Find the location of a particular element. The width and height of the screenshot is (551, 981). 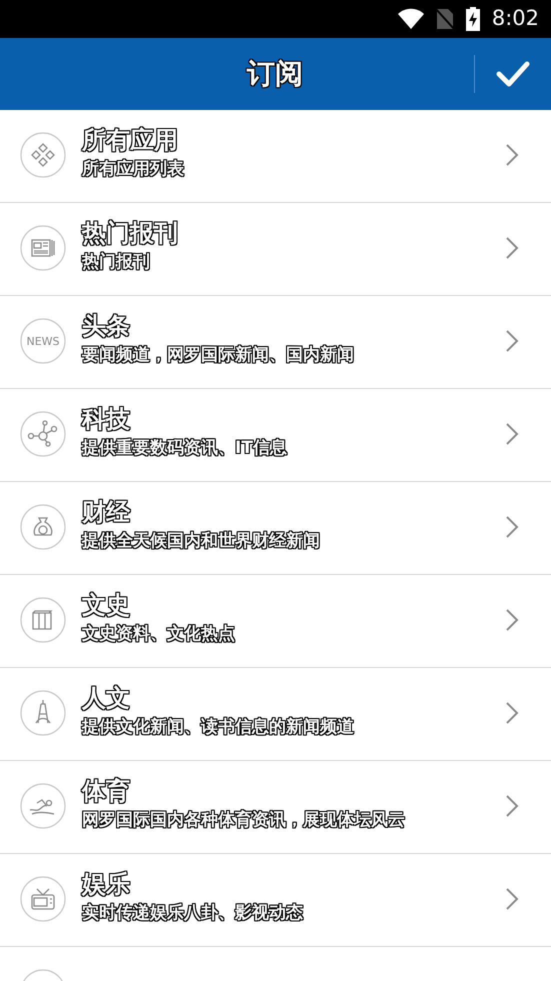

channel-title: 科技 is located at coordinates (107, 419).